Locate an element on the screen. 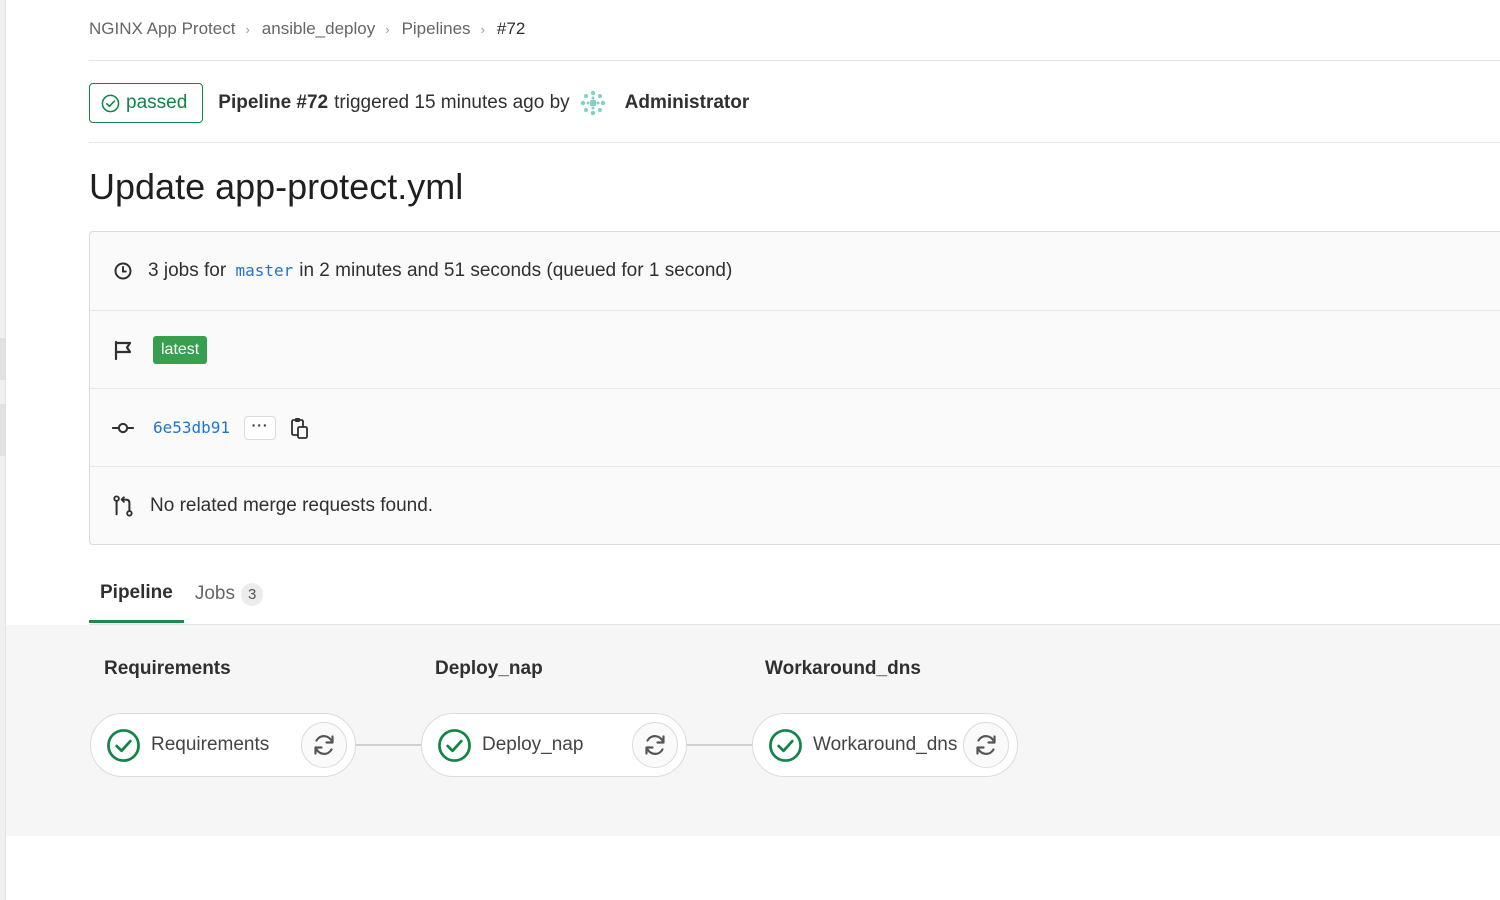 The image size is (1500, 900). stage-title-deploy-nap: Deploy_nap is located at coordinates (489, 668).